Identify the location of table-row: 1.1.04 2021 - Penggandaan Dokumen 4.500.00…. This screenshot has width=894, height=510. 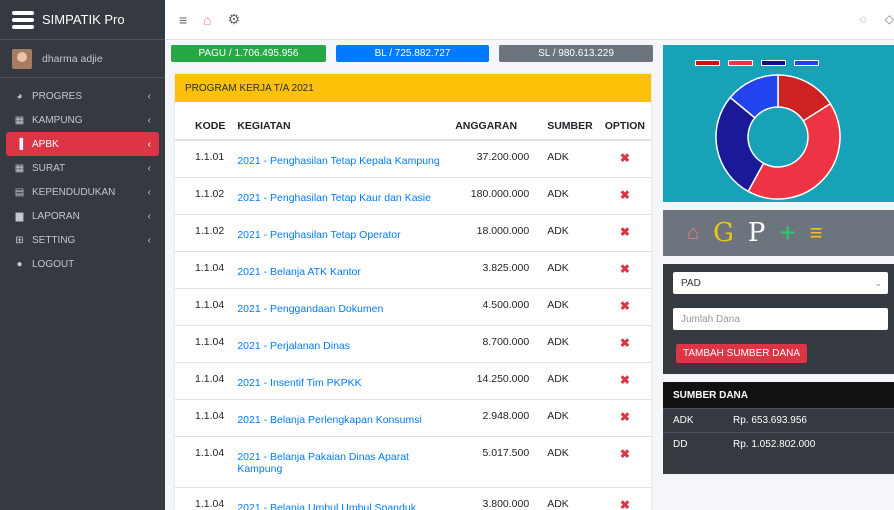
(413, 306).